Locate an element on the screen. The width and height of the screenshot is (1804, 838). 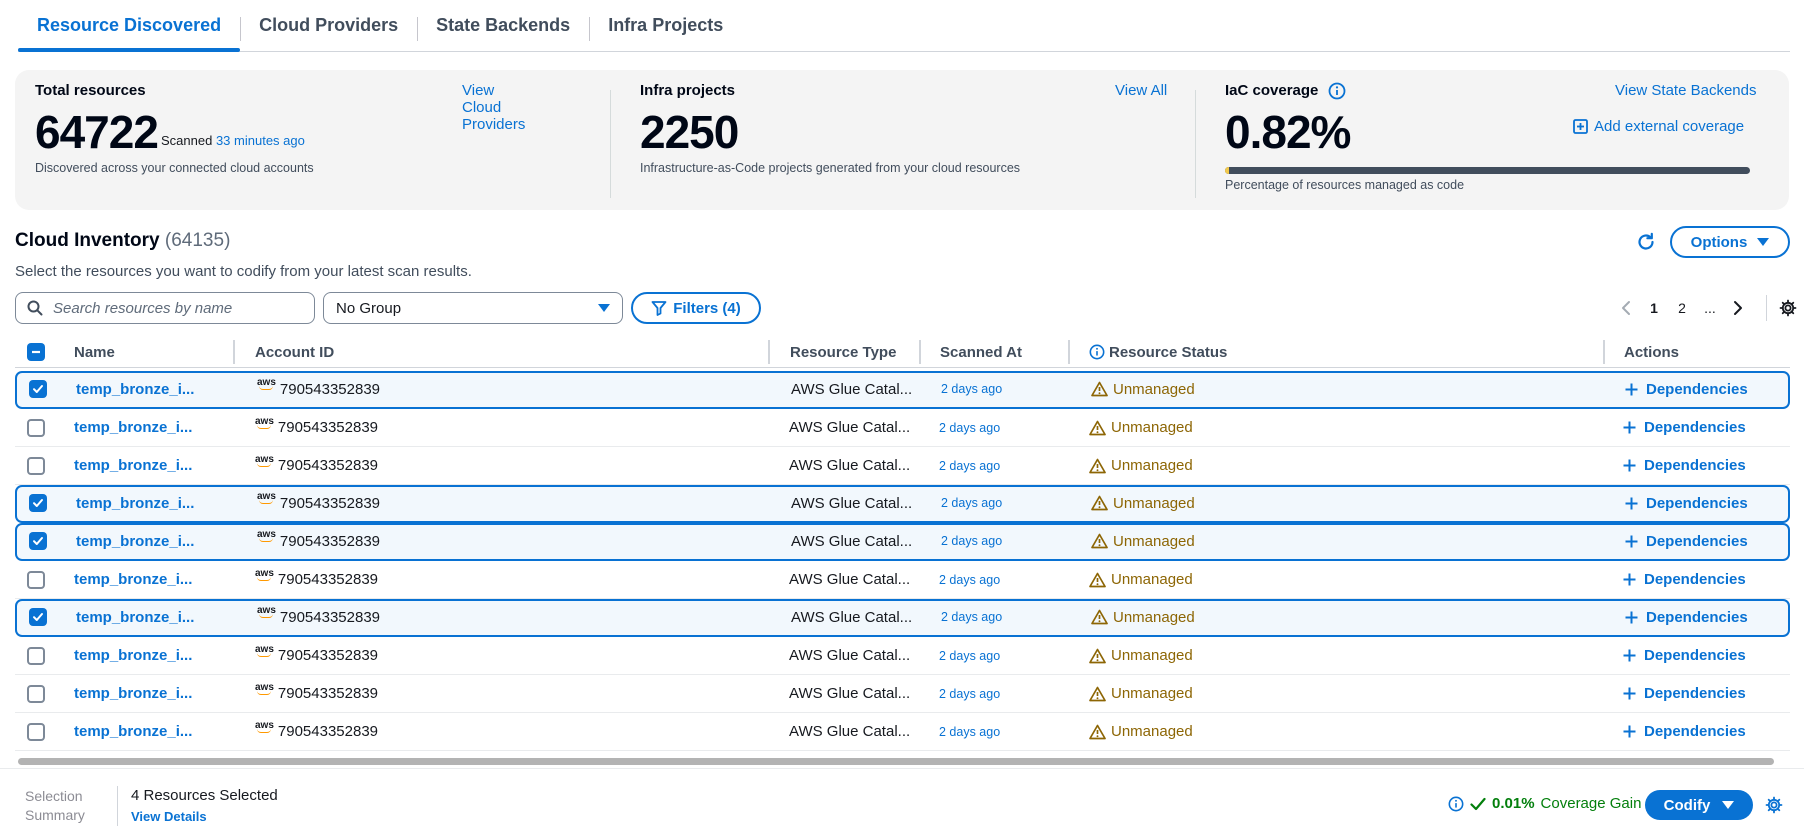
tab-resource-discovered: Resource Discovered is located at coordinates (129, 26).